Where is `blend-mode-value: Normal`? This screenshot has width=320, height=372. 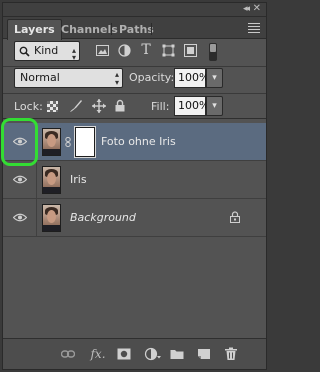
blend-mode-value: Normal is located at coordinates (40, 77).